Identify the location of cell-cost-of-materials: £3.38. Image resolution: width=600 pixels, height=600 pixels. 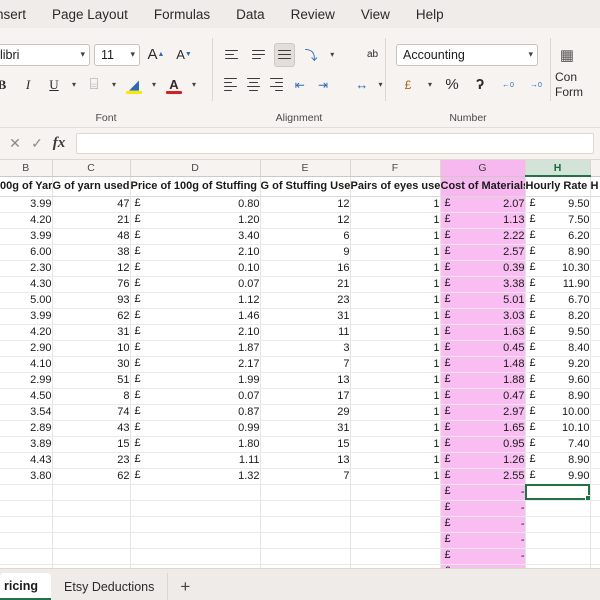
(483, 284).